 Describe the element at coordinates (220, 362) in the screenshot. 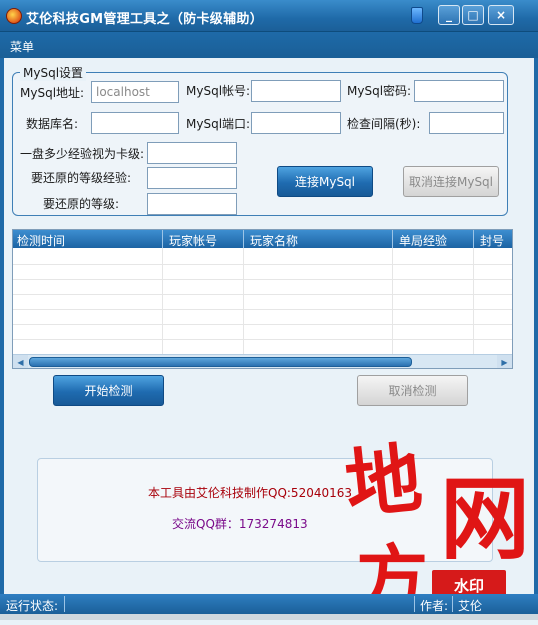

I see `scroll-thumb` at that location.